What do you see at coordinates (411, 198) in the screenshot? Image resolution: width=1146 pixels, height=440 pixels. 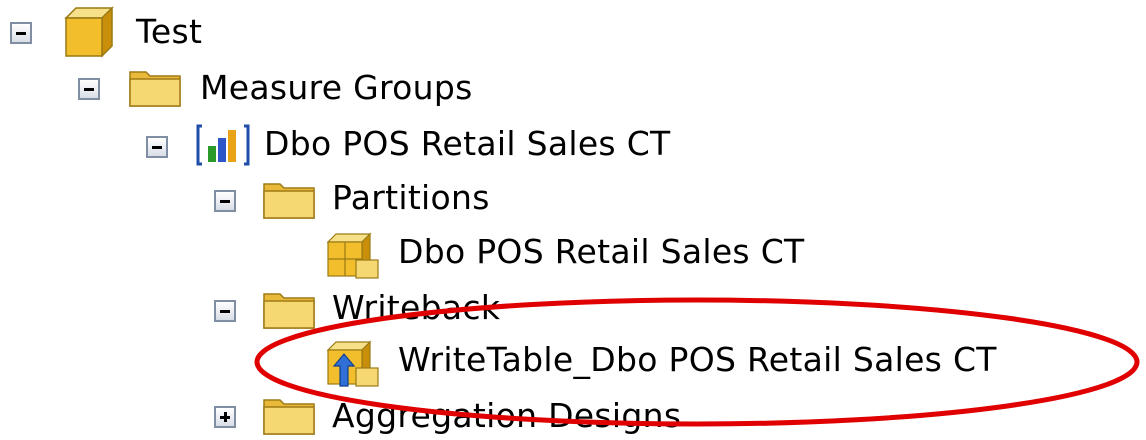 I see `tree-node-partitions-label: Partitions` at bounding box center [411, 198].